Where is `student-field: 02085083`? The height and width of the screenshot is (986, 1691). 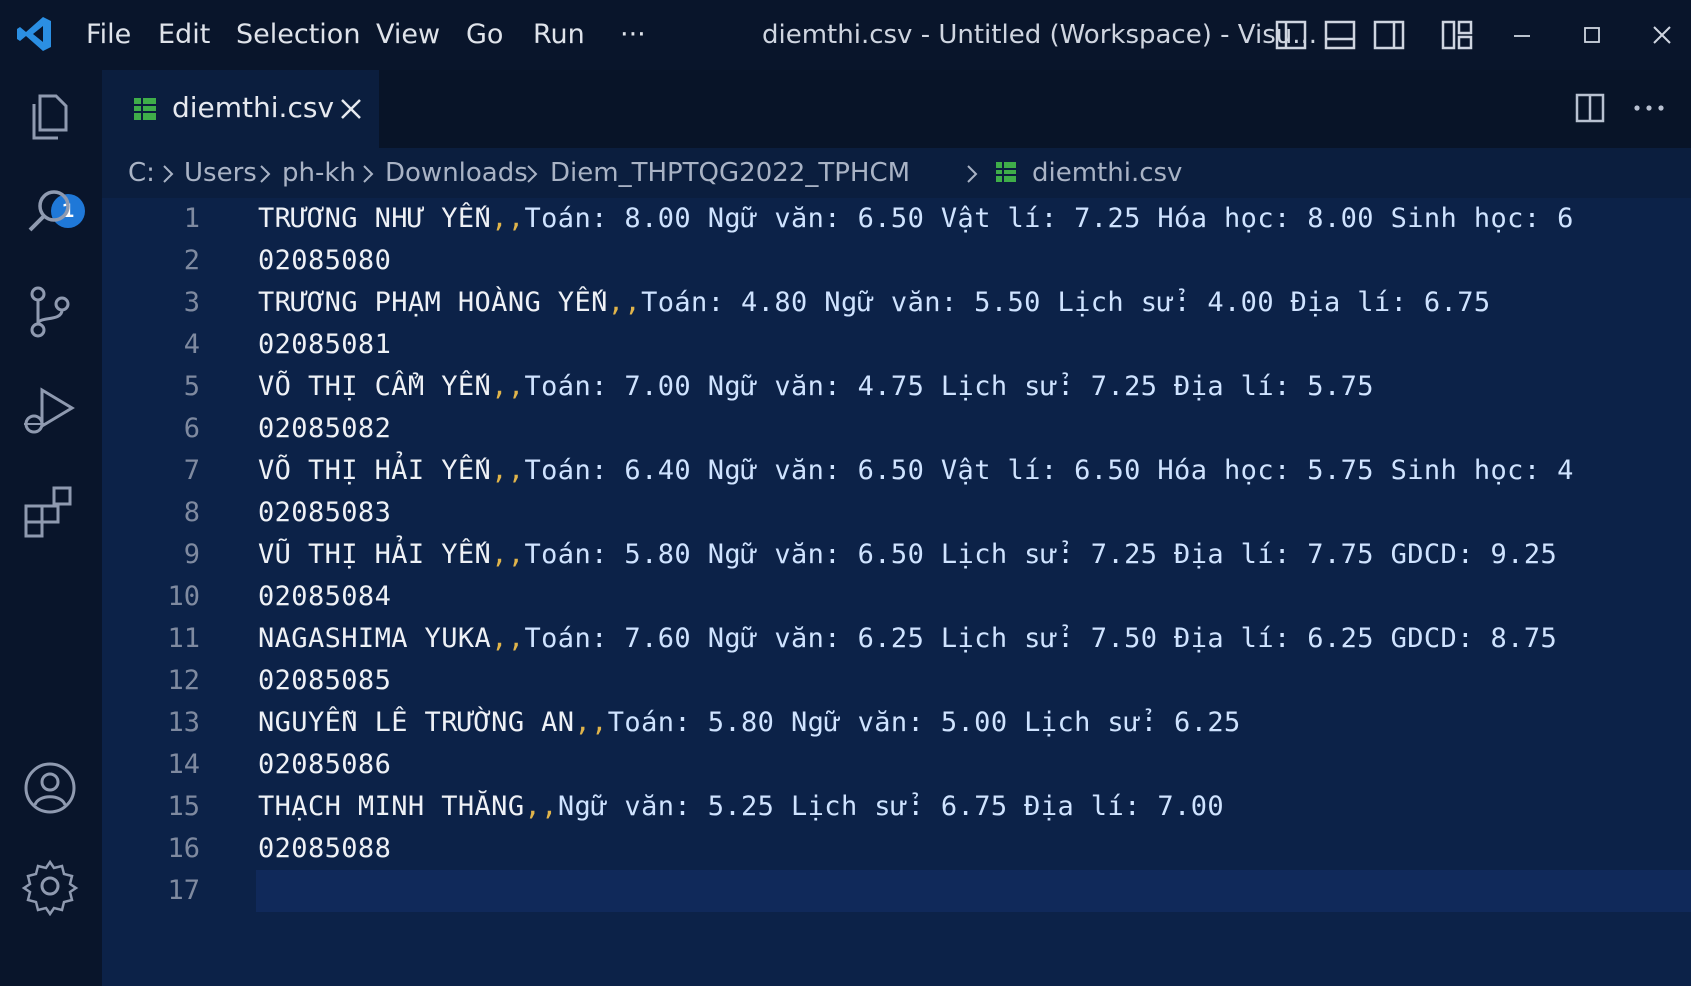
student-field: 02085083 is located at coordinates (325, 512).